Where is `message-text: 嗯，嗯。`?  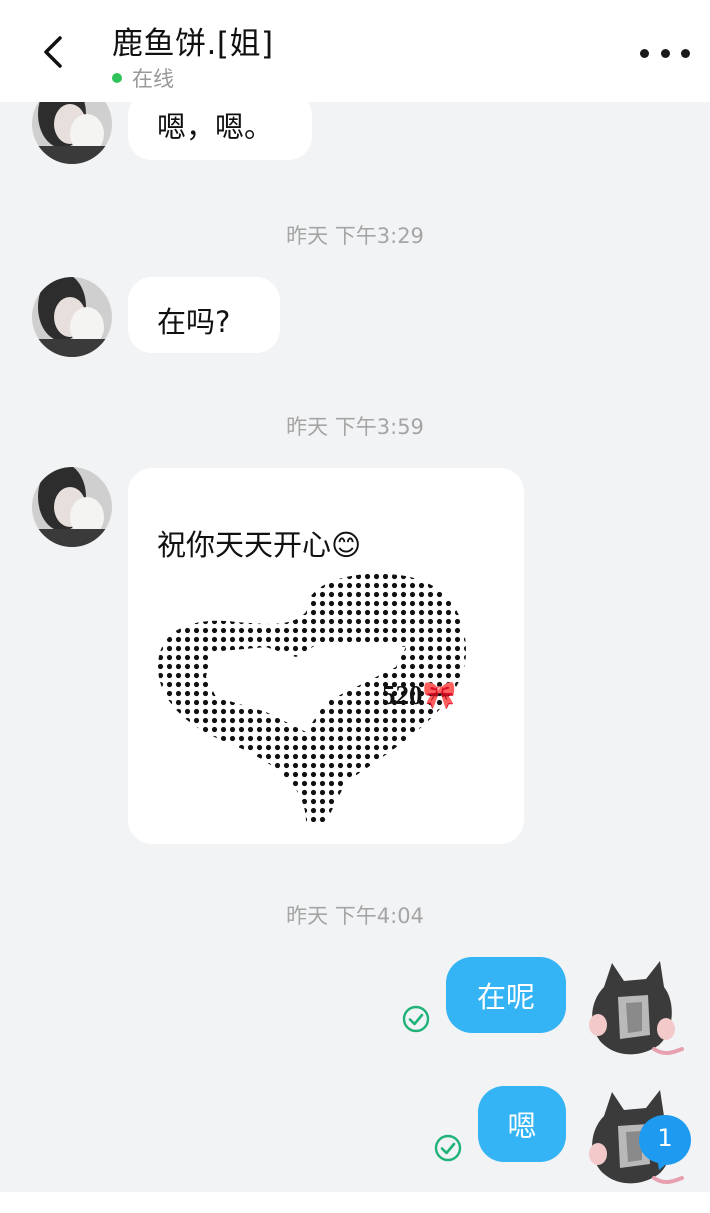
message-text: 嗯，嗯。 is located at coordinates (215, 127).